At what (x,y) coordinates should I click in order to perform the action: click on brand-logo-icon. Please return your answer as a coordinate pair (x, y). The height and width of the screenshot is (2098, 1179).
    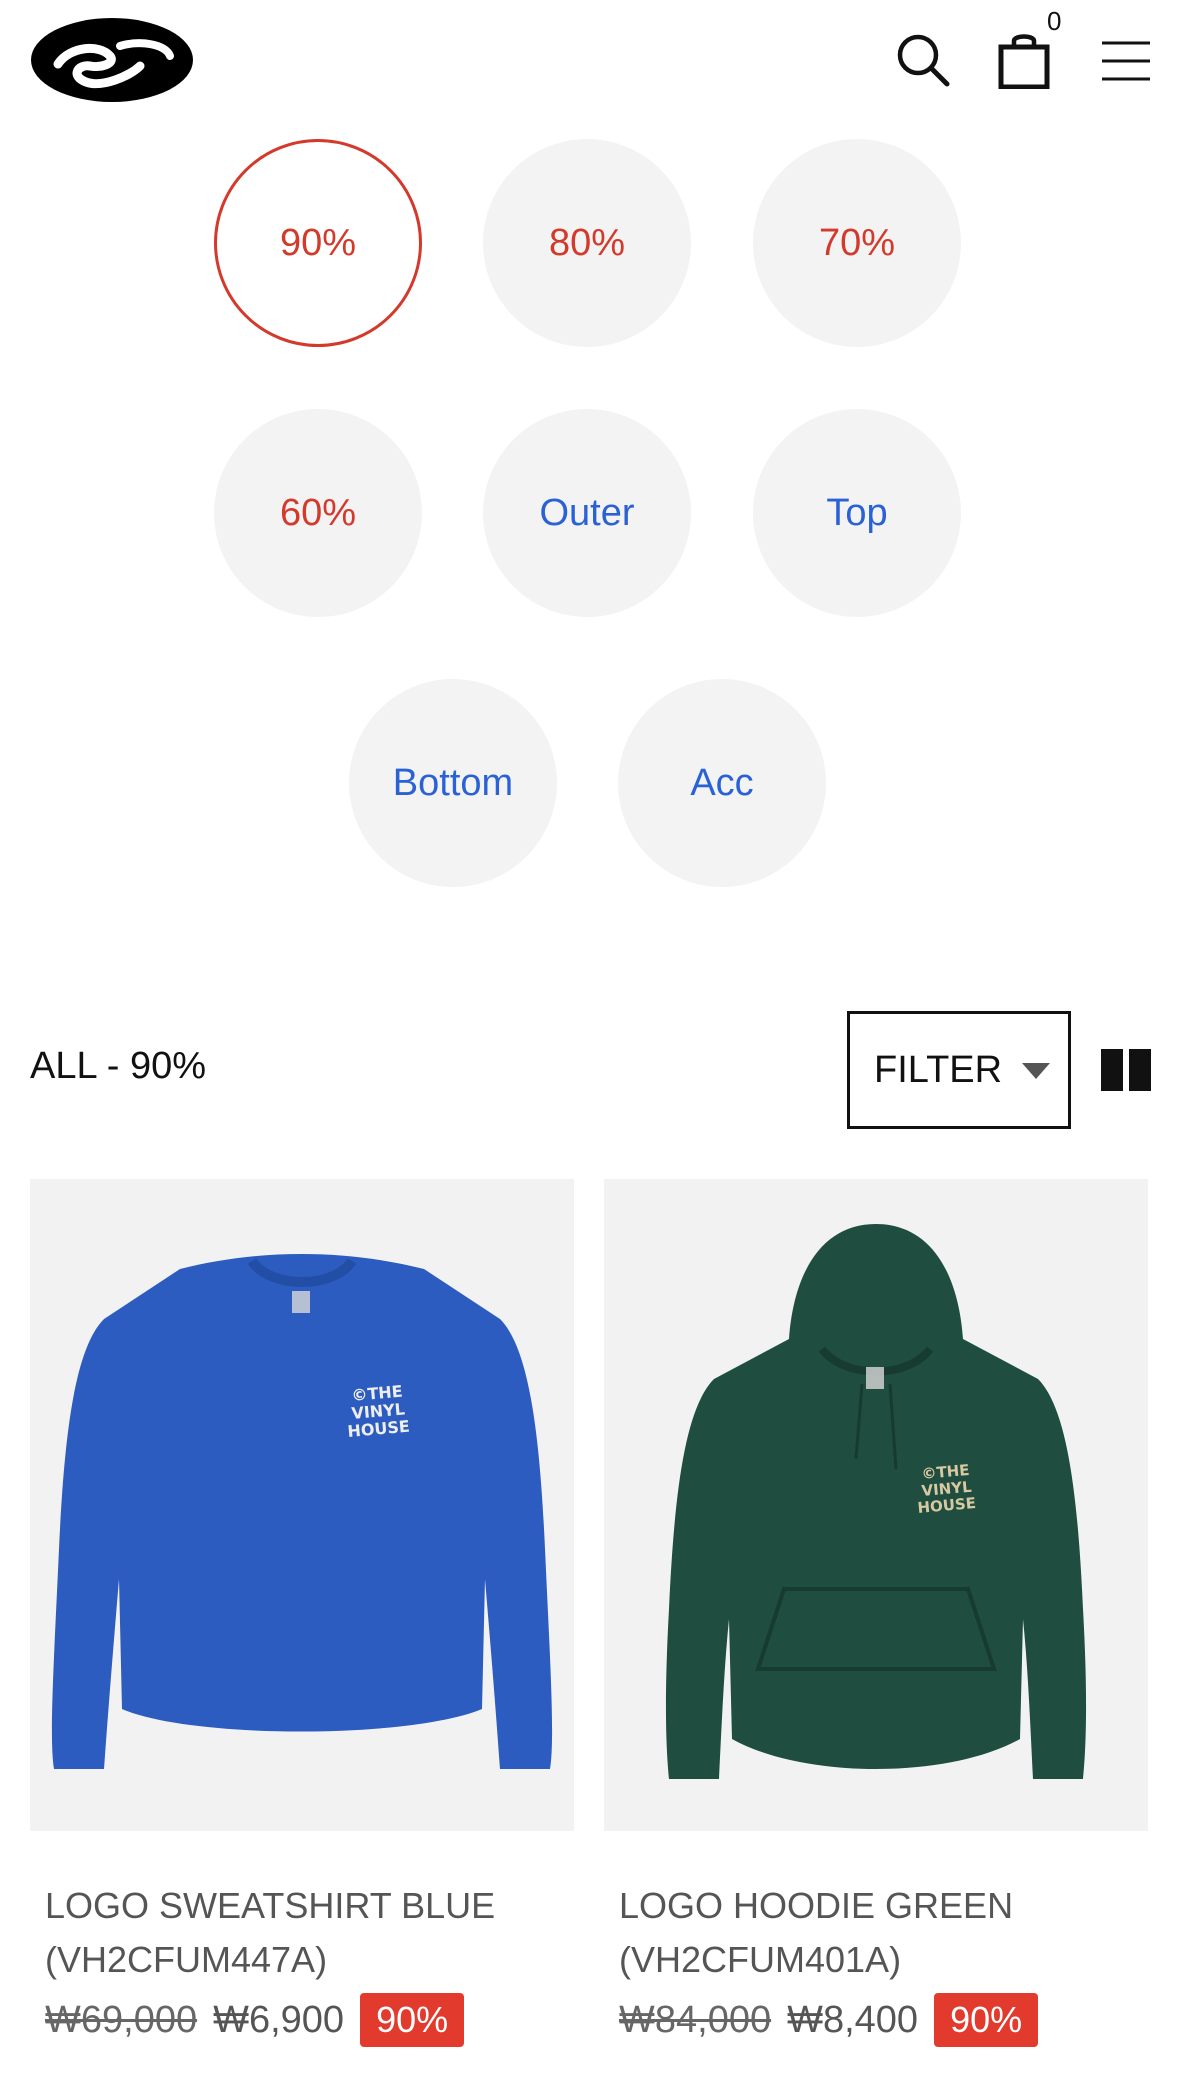
    Looking at the image, I should click on (112, 60).